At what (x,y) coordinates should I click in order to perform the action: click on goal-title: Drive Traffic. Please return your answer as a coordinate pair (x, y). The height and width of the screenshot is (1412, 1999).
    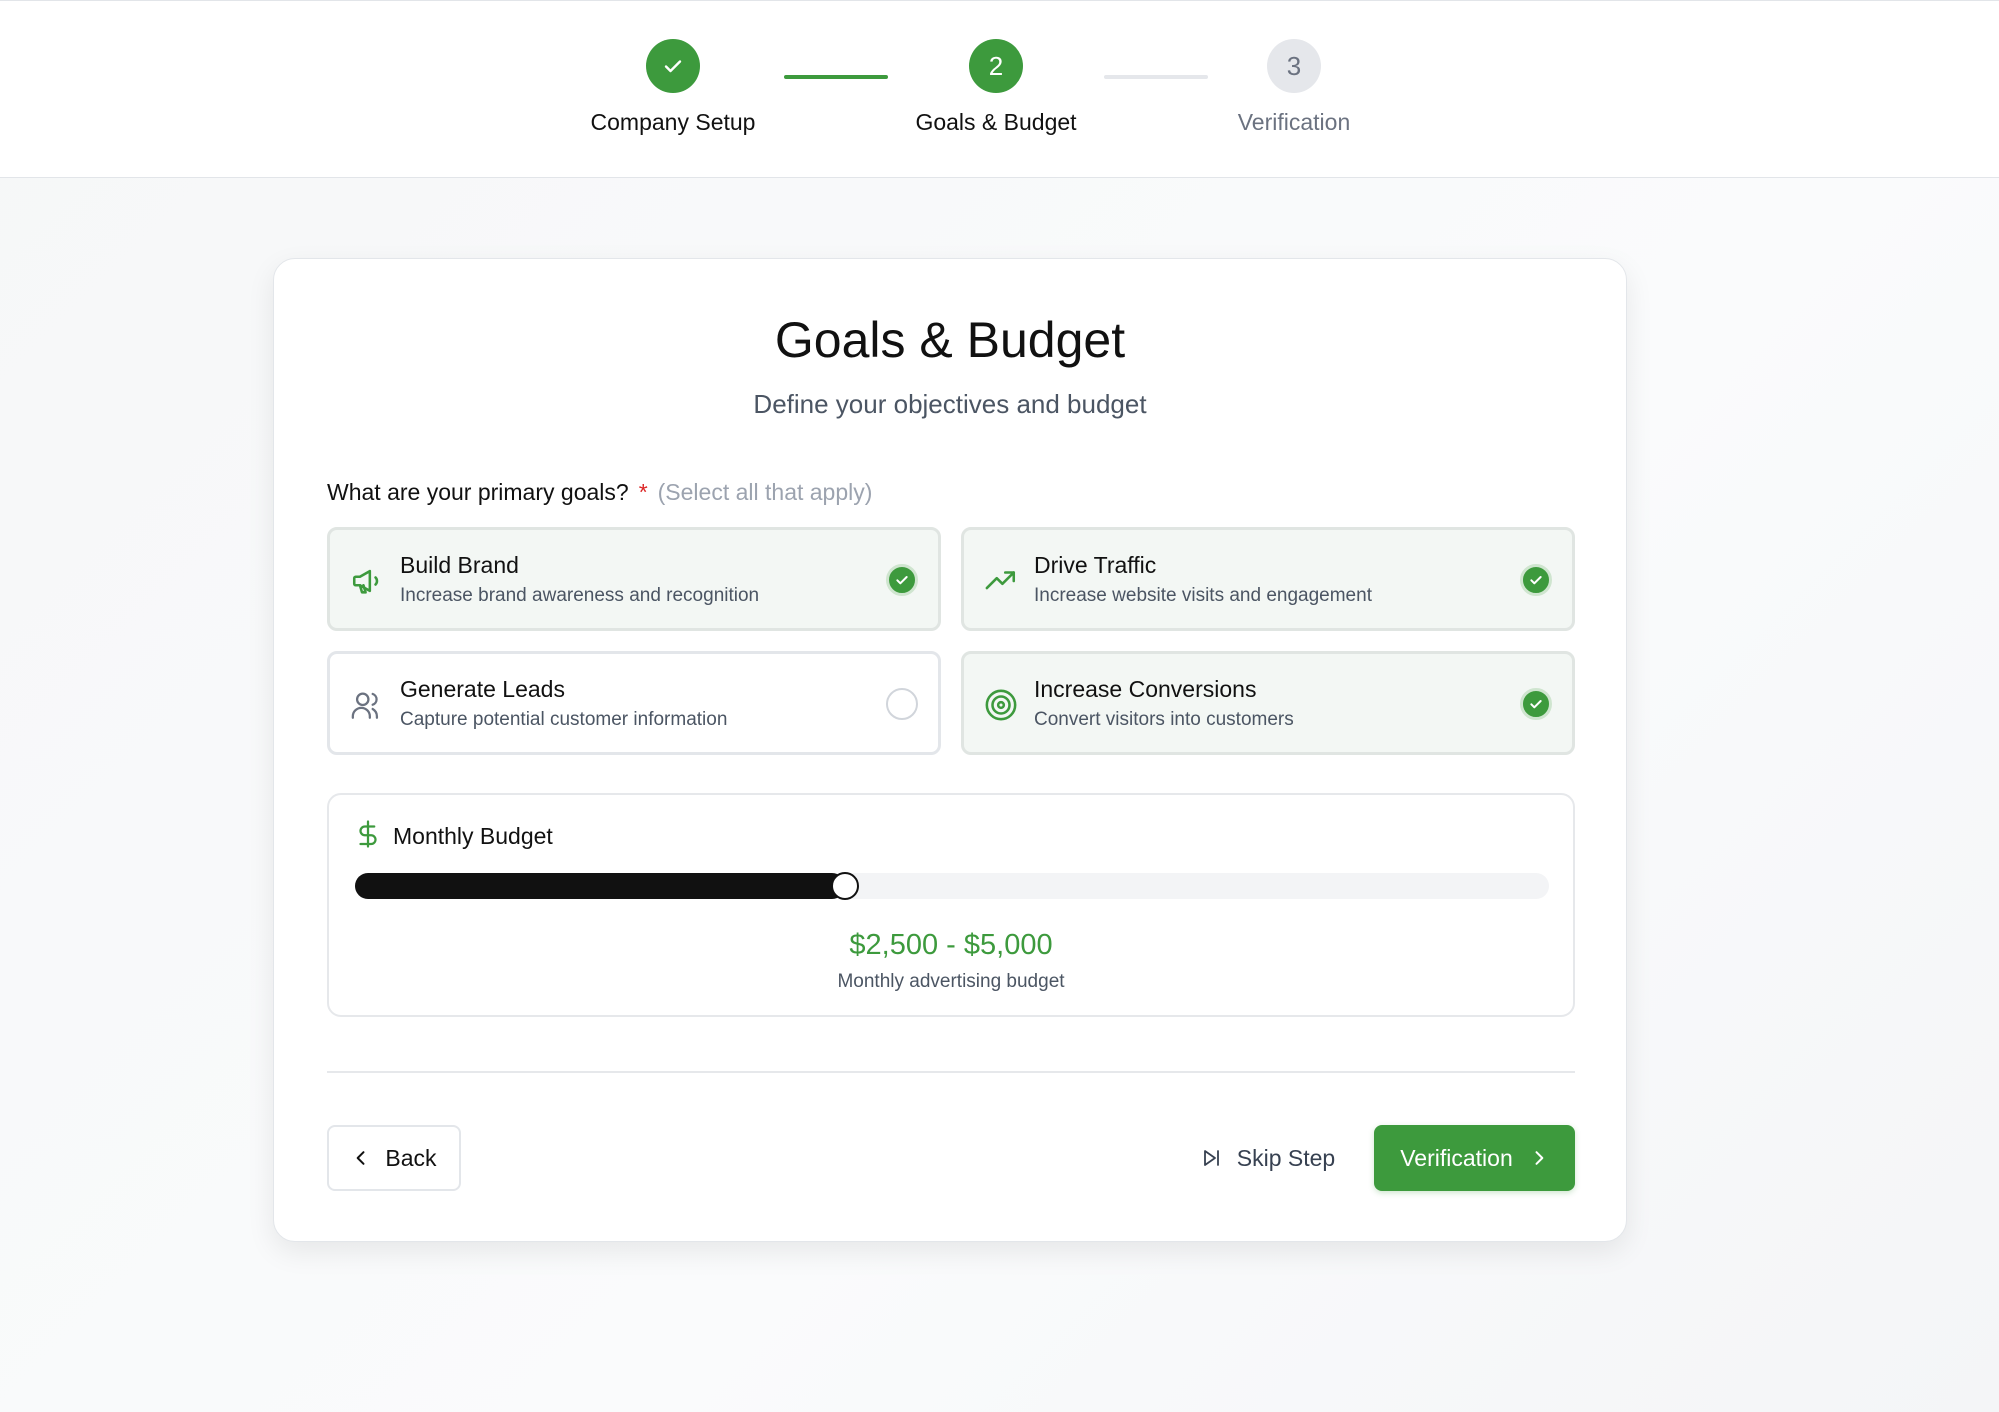
    Looking at the image, I should click on (1095, 565).